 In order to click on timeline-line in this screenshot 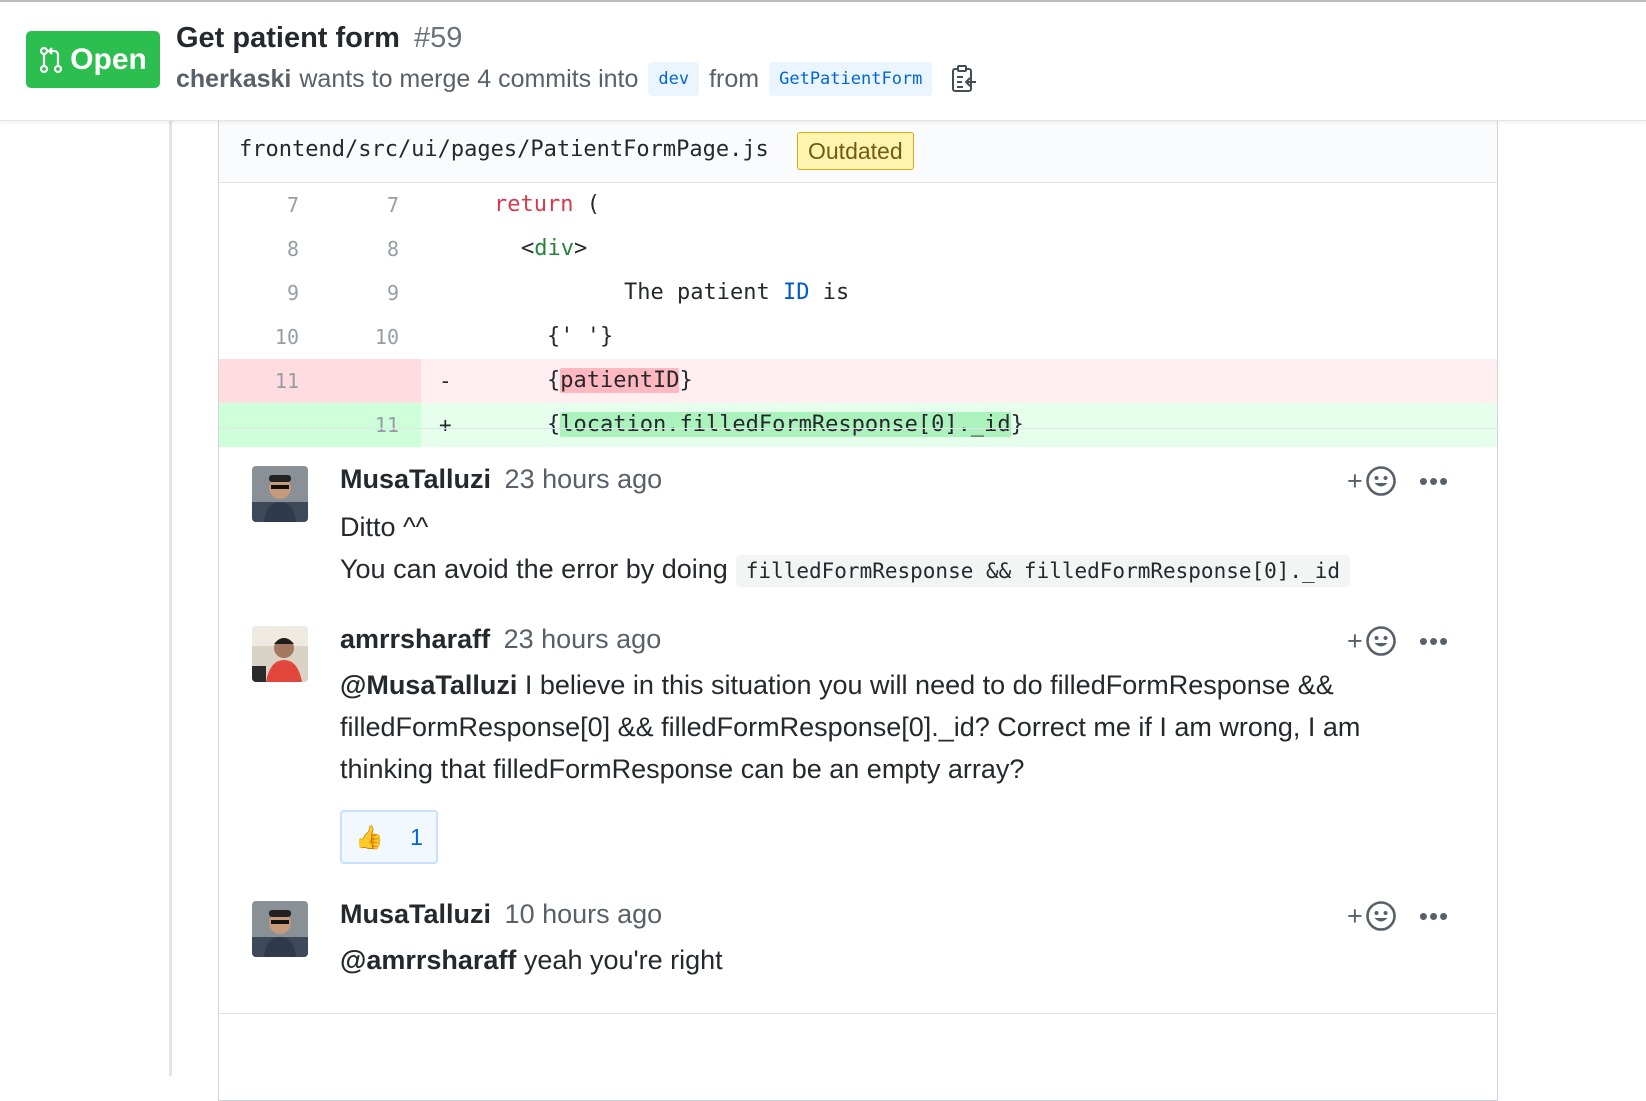, I will do `click(170, 598)`.